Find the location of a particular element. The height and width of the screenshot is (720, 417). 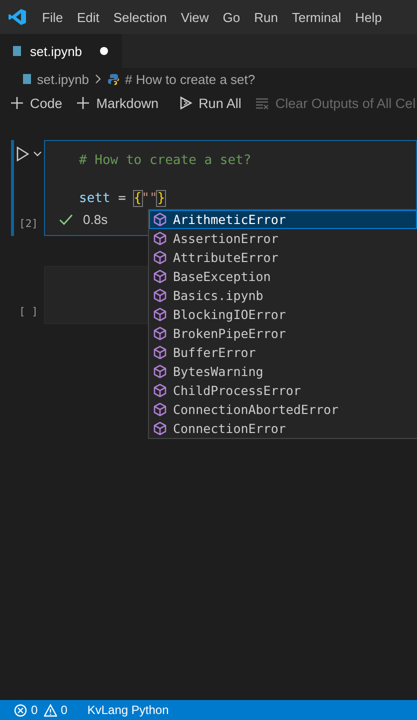

menu-item: View is located at coordinates (195, 17).